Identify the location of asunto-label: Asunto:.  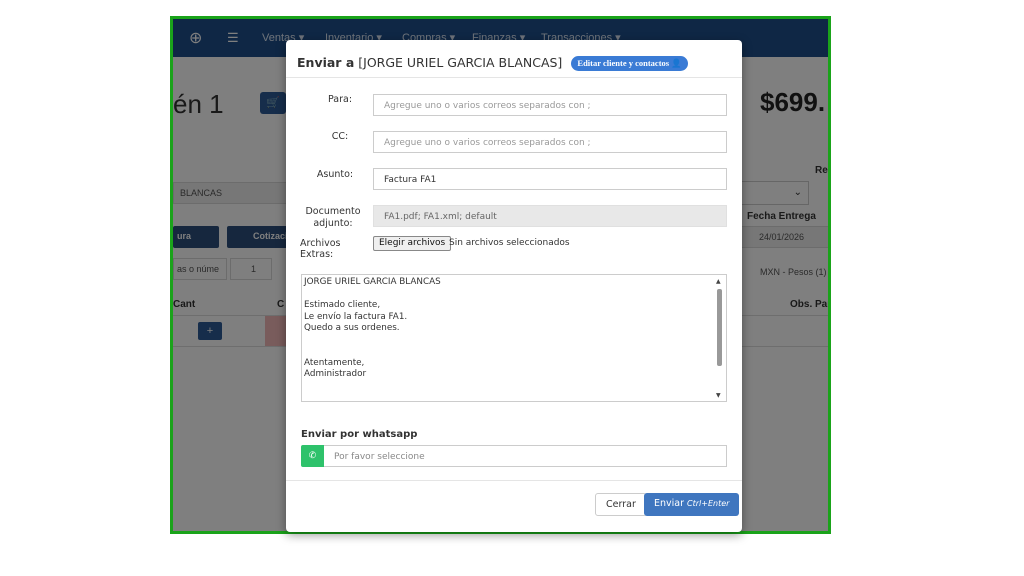
(335, 174).